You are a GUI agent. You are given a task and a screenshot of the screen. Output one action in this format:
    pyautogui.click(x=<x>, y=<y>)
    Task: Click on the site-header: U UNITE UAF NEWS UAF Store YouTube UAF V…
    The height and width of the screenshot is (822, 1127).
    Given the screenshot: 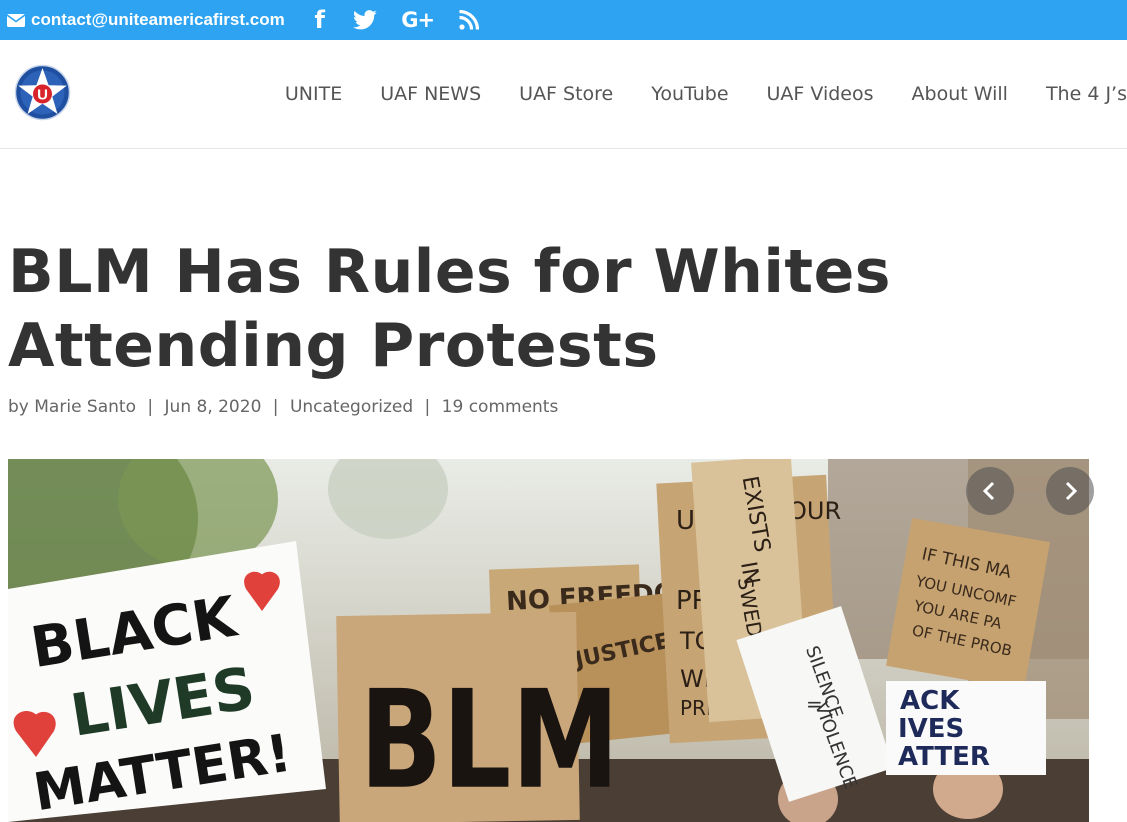 What is the action you would take?
    pyautogui.click(x=563, y=94)
    